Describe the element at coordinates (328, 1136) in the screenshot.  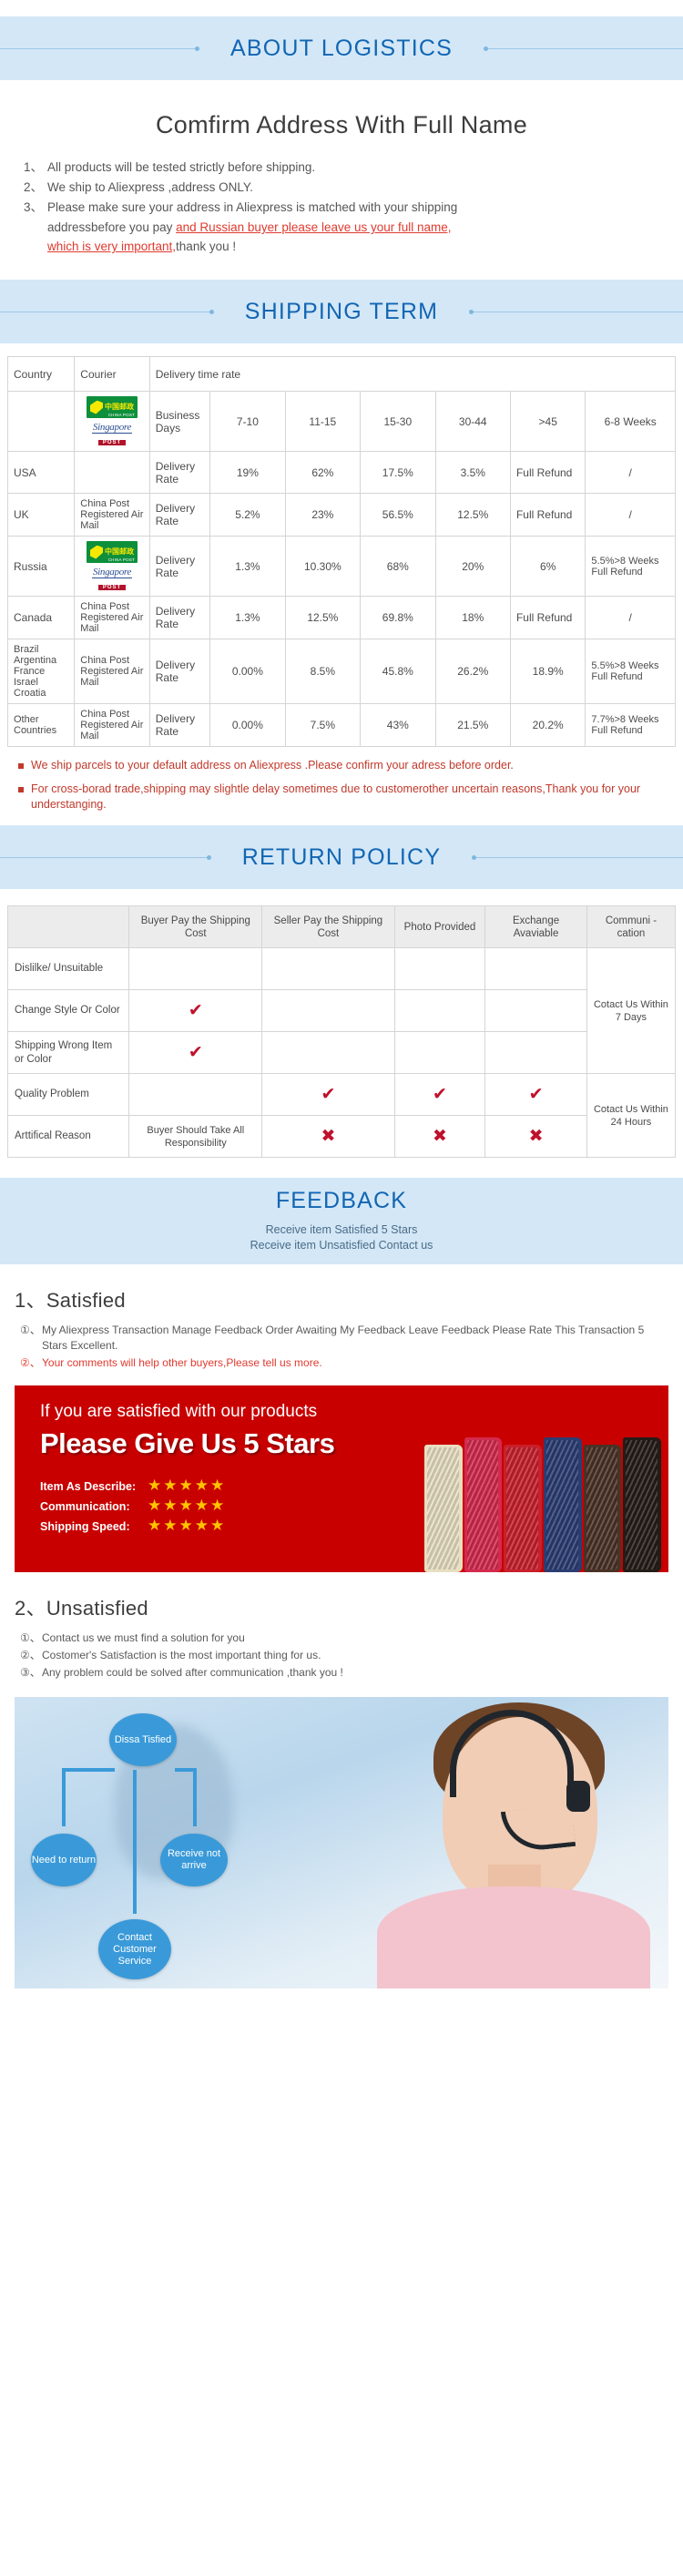
I see `cell-seller-pay: ✖` at that location.